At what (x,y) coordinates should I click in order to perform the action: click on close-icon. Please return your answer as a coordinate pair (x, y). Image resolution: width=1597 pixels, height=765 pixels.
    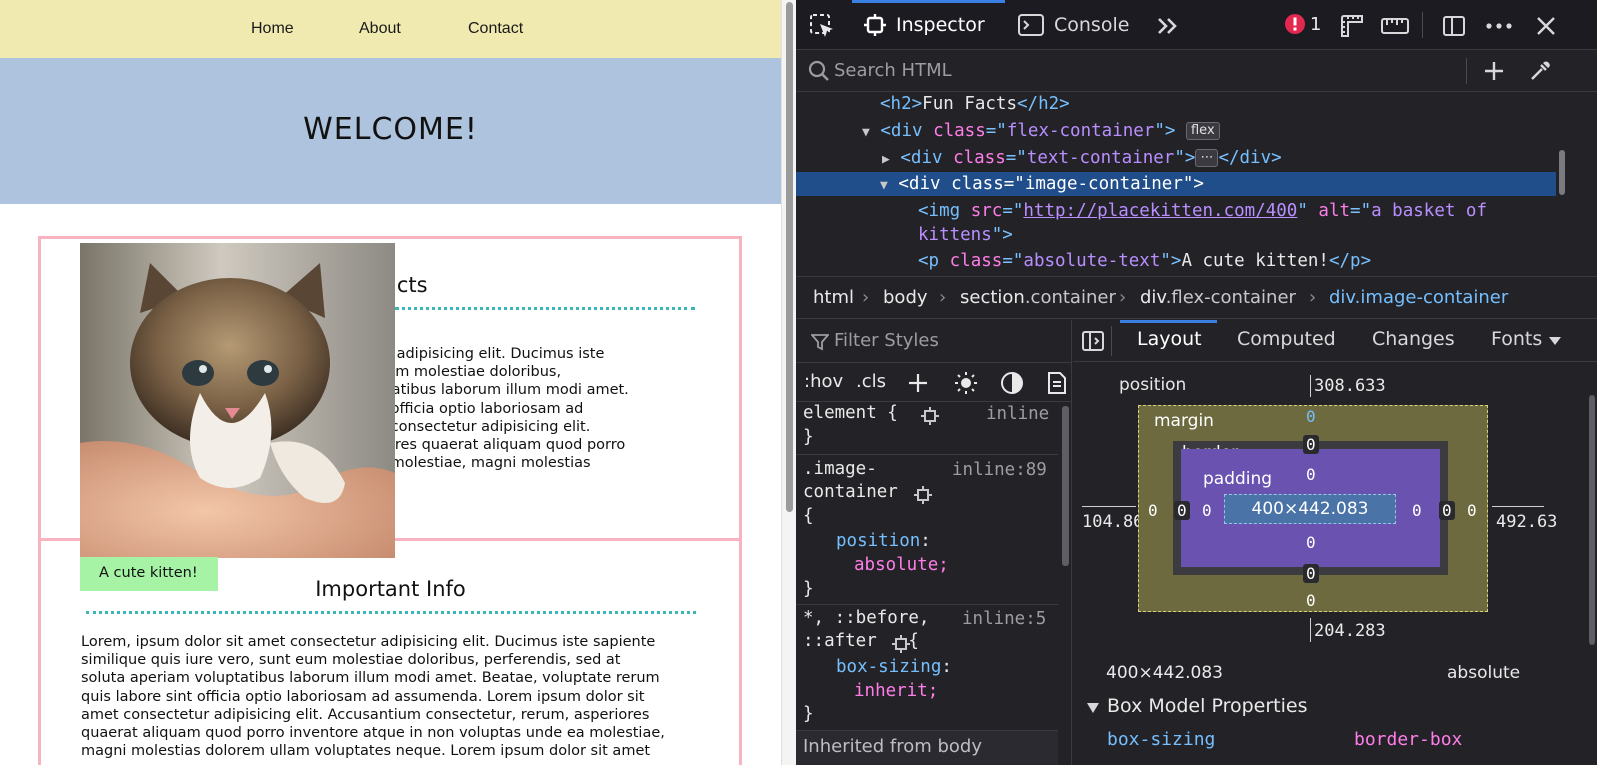
    Looking at the image, I should click on (1546, 26).